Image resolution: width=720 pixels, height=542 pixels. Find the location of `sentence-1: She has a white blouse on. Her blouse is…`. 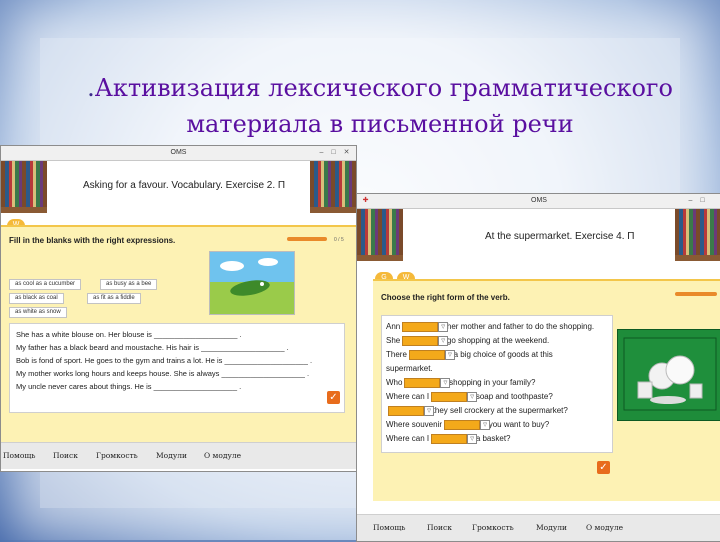

sentence-1: She has a white blouse on. Her blouse is… is located at coordinates (129, 334).